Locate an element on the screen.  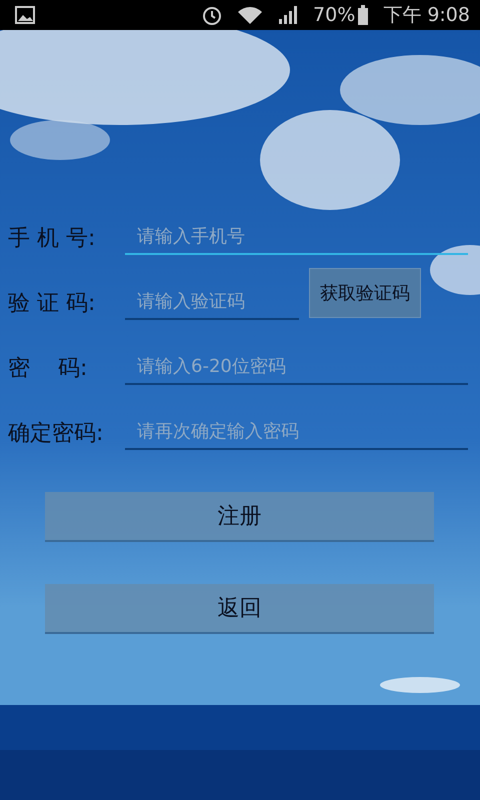
wifi-icon is located at coordinates (250, 15).